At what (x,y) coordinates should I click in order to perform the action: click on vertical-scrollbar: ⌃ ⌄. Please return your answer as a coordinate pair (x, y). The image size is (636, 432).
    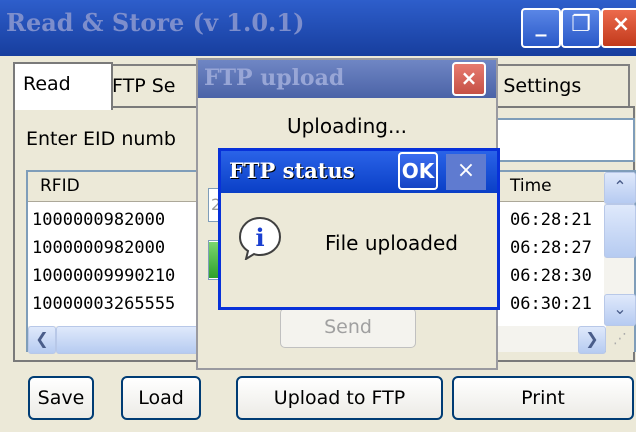
    Looking at the image, I should click on (620, 249).